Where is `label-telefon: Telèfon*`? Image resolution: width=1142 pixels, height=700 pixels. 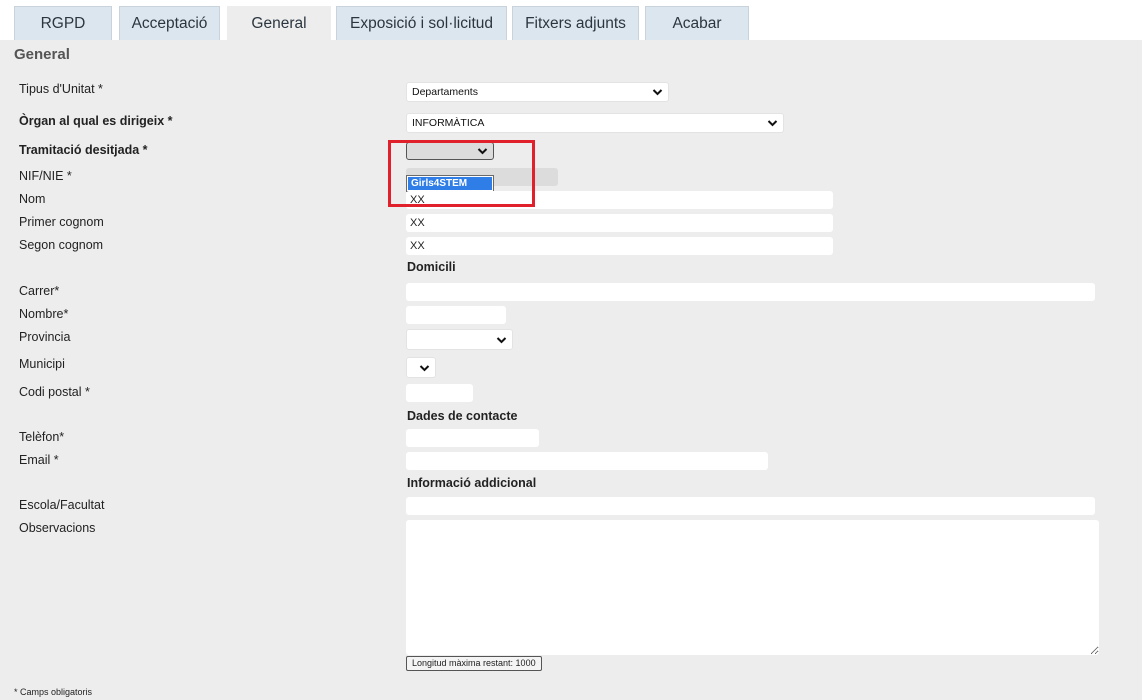 label-telefon: Telèfon* is located at coordinates (42, 437).